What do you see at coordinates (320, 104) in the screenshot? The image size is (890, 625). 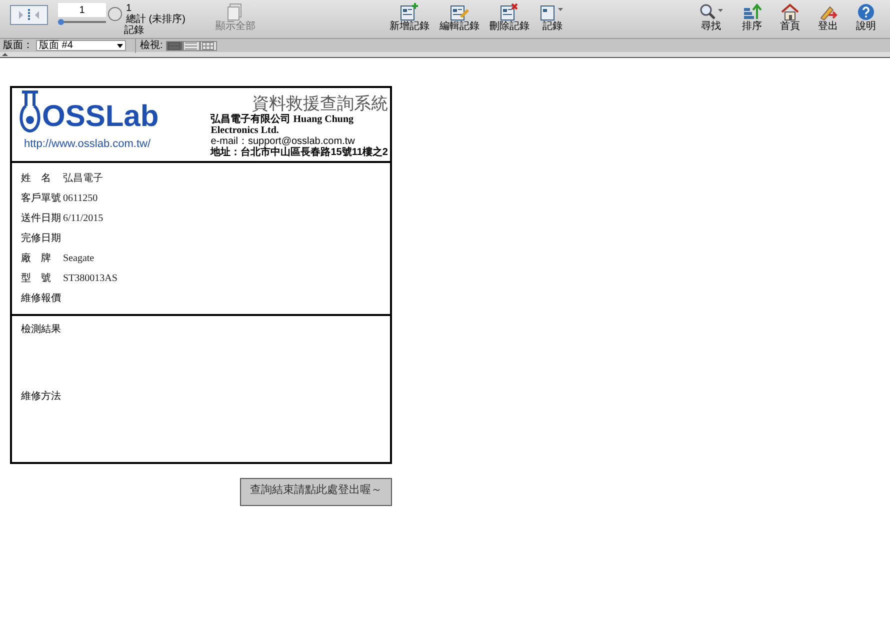 I see `system-title: 資料救援查詢系統` at bounding box center [320, 104].